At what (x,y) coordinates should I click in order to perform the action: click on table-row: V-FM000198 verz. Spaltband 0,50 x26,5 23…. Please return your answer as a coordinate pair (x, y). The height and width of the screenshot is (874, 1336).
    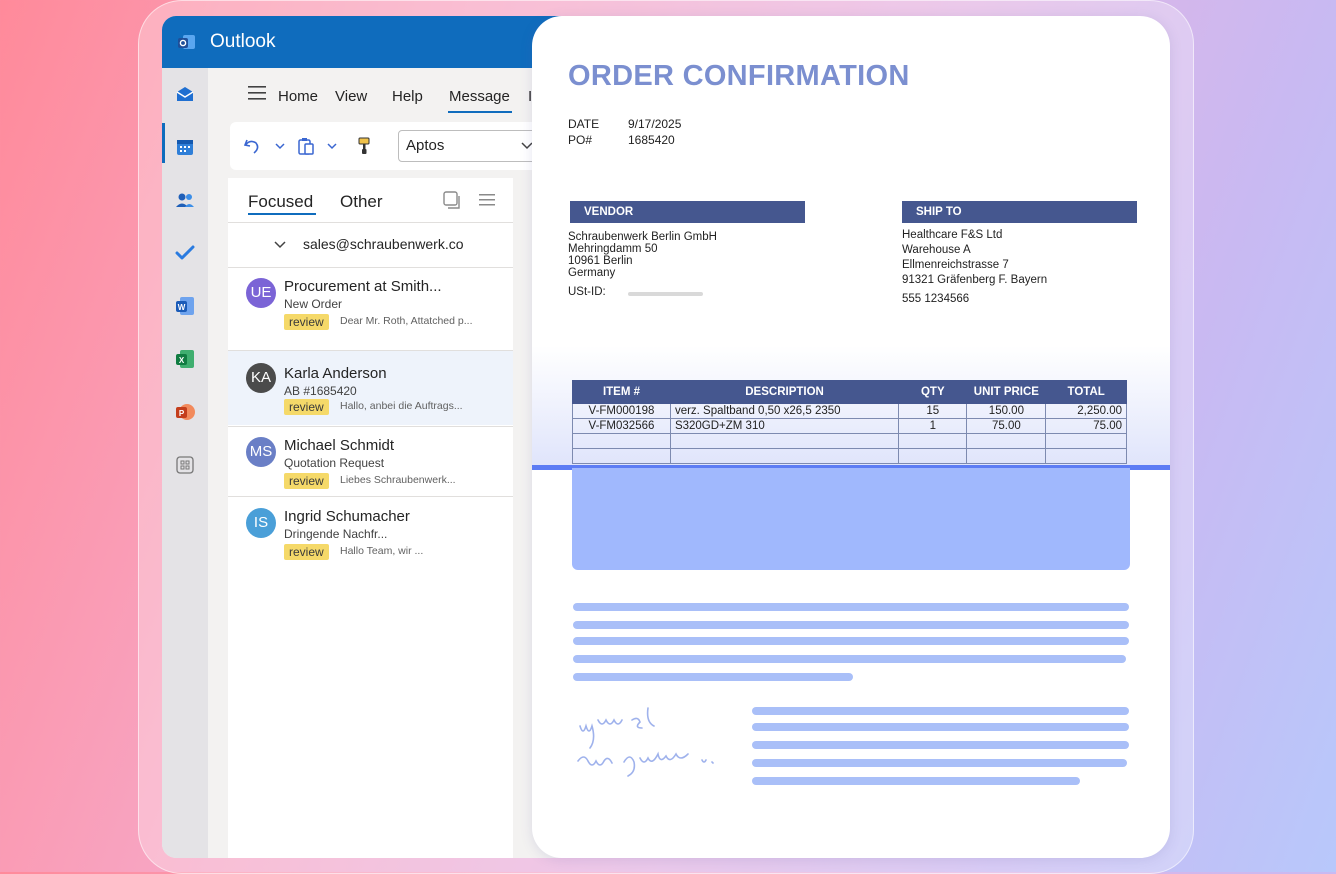
    Looking at the image, I should click on (849, 411).